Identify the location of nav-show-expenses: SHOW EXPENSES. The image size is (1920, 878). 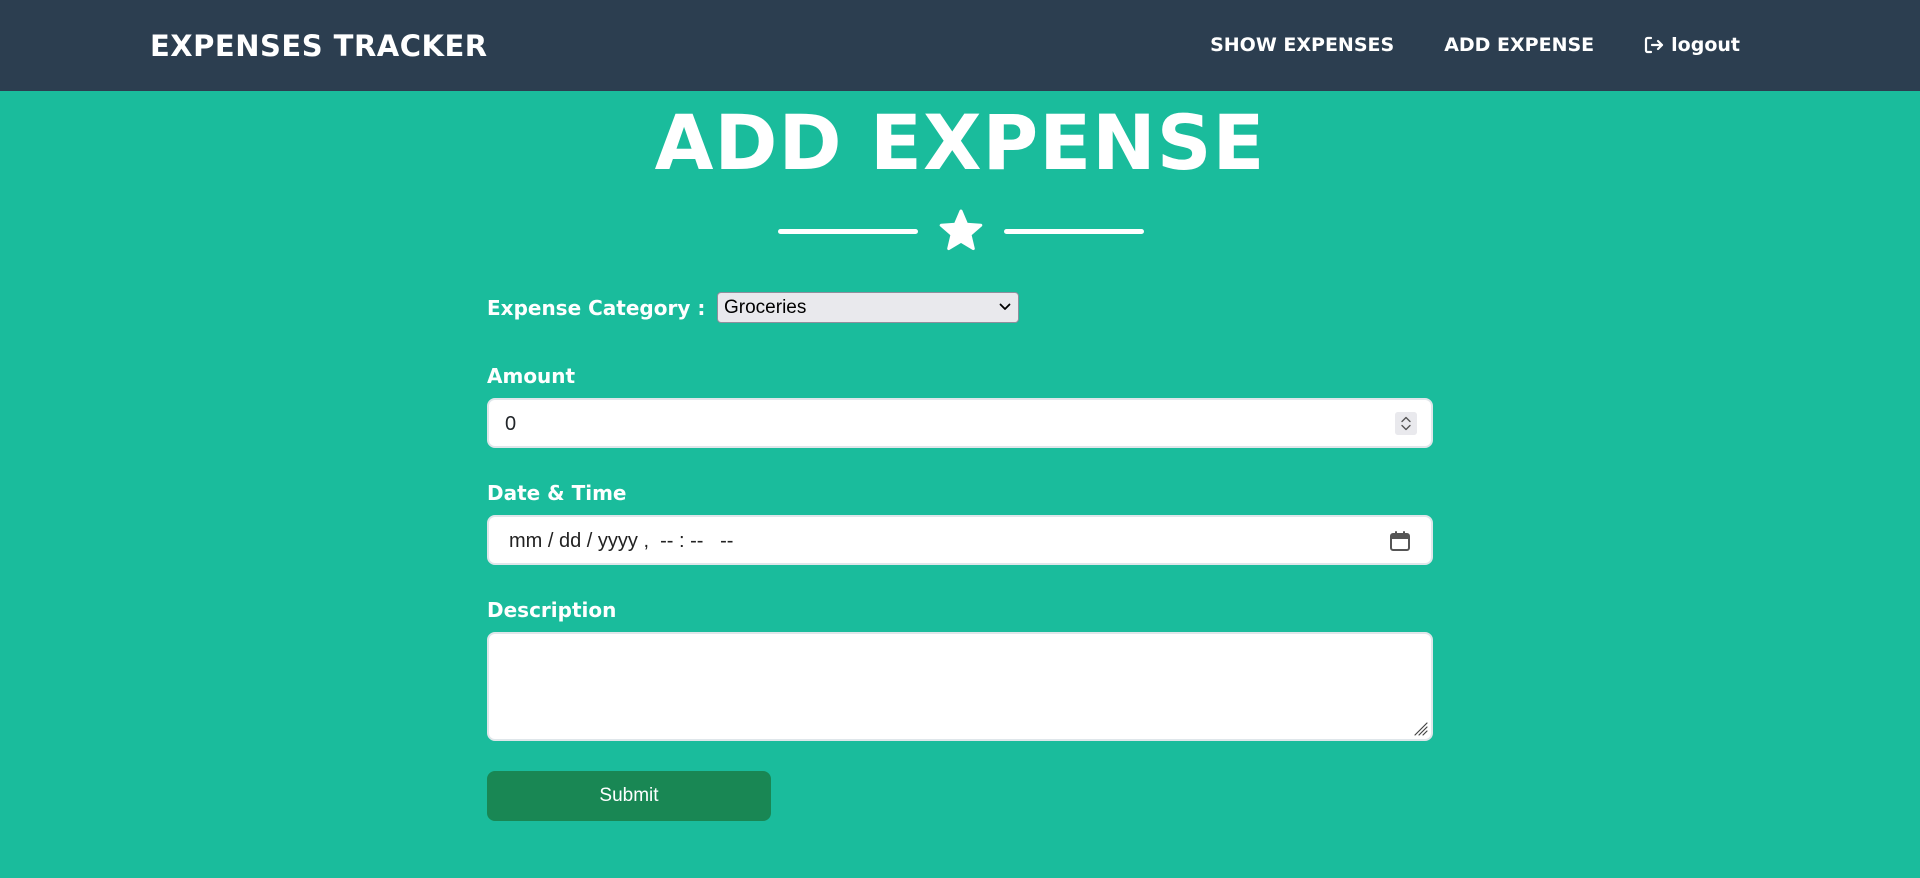
(1302, 45).